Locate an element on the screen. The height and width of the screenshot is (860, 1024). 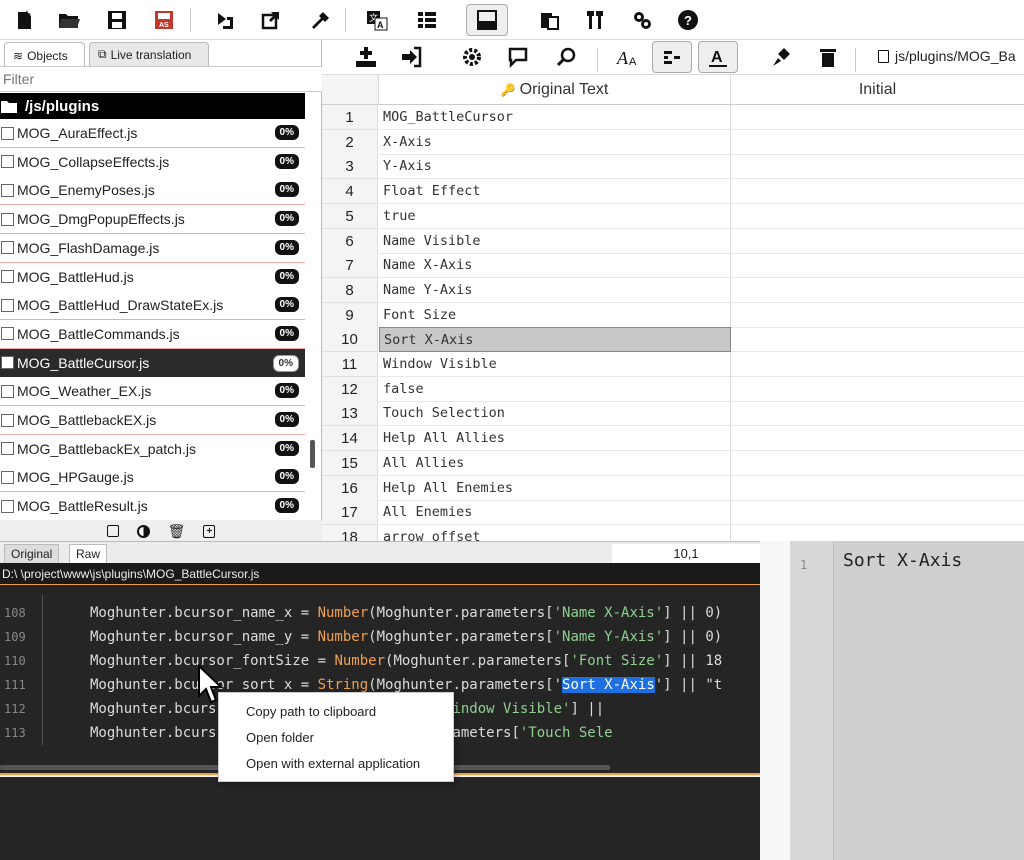
tab-live-translation: ⧉ Live translation is located at coordinates (149, 54).